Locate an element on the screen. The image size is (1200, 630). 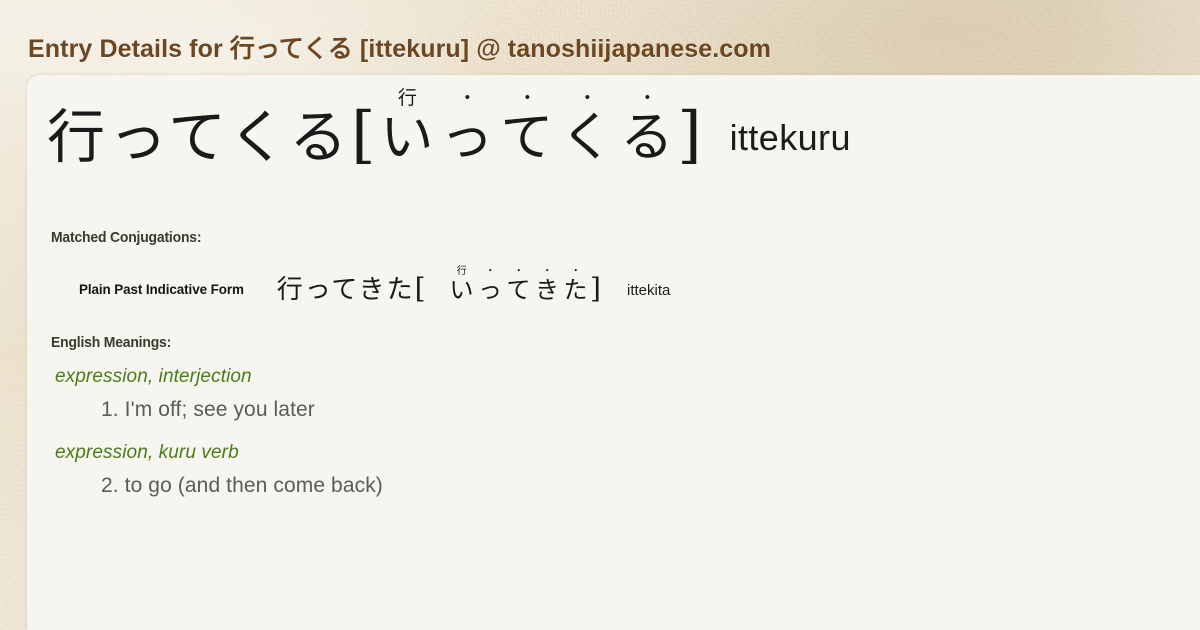
headword-row: 行ってくる [ 行い・っ・て・く・る ] ittekuru is located at coordinates (449, 127).